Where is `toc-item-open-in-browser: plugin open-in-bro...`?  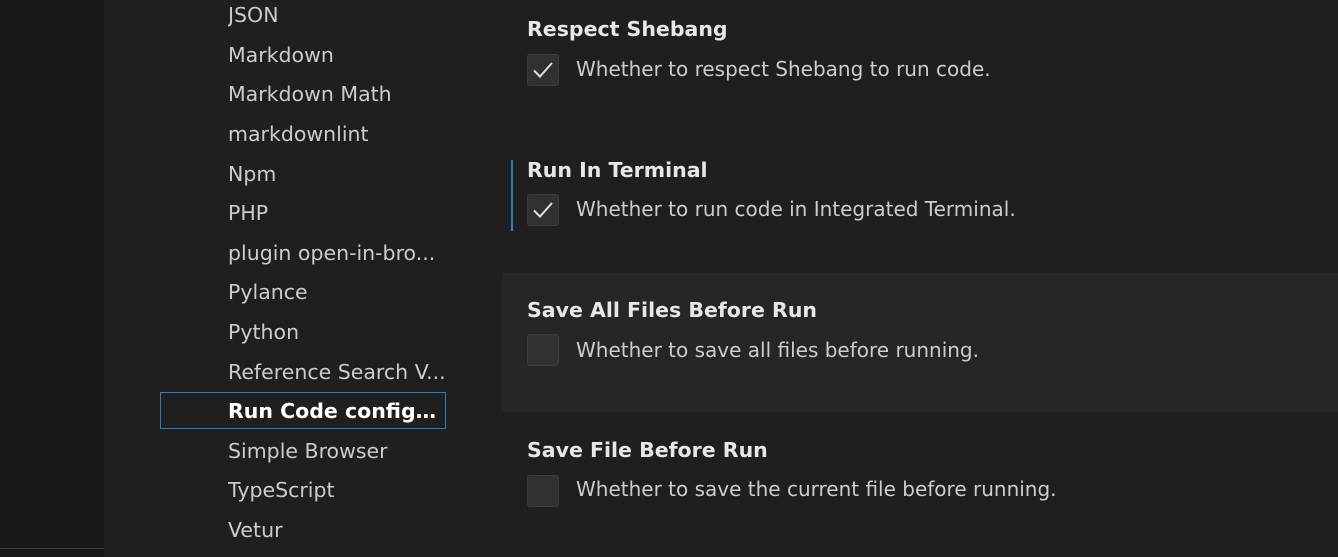 toc-item-open-in-browser: plugin open-in-bro... is located at coordinates (339, 253).